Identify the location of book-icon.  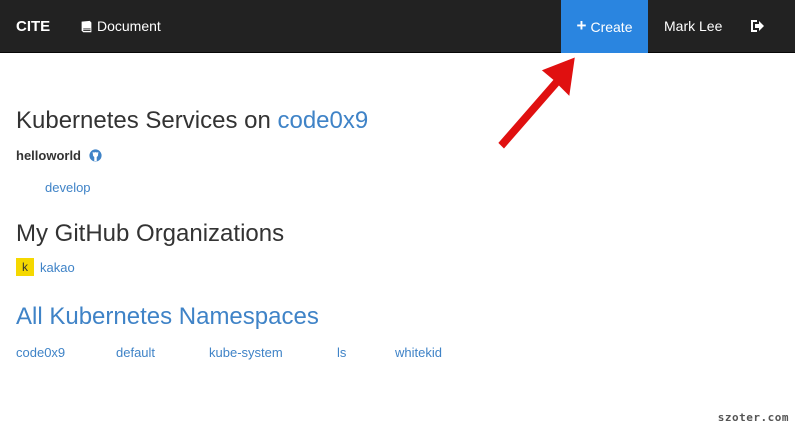
(86, 26).